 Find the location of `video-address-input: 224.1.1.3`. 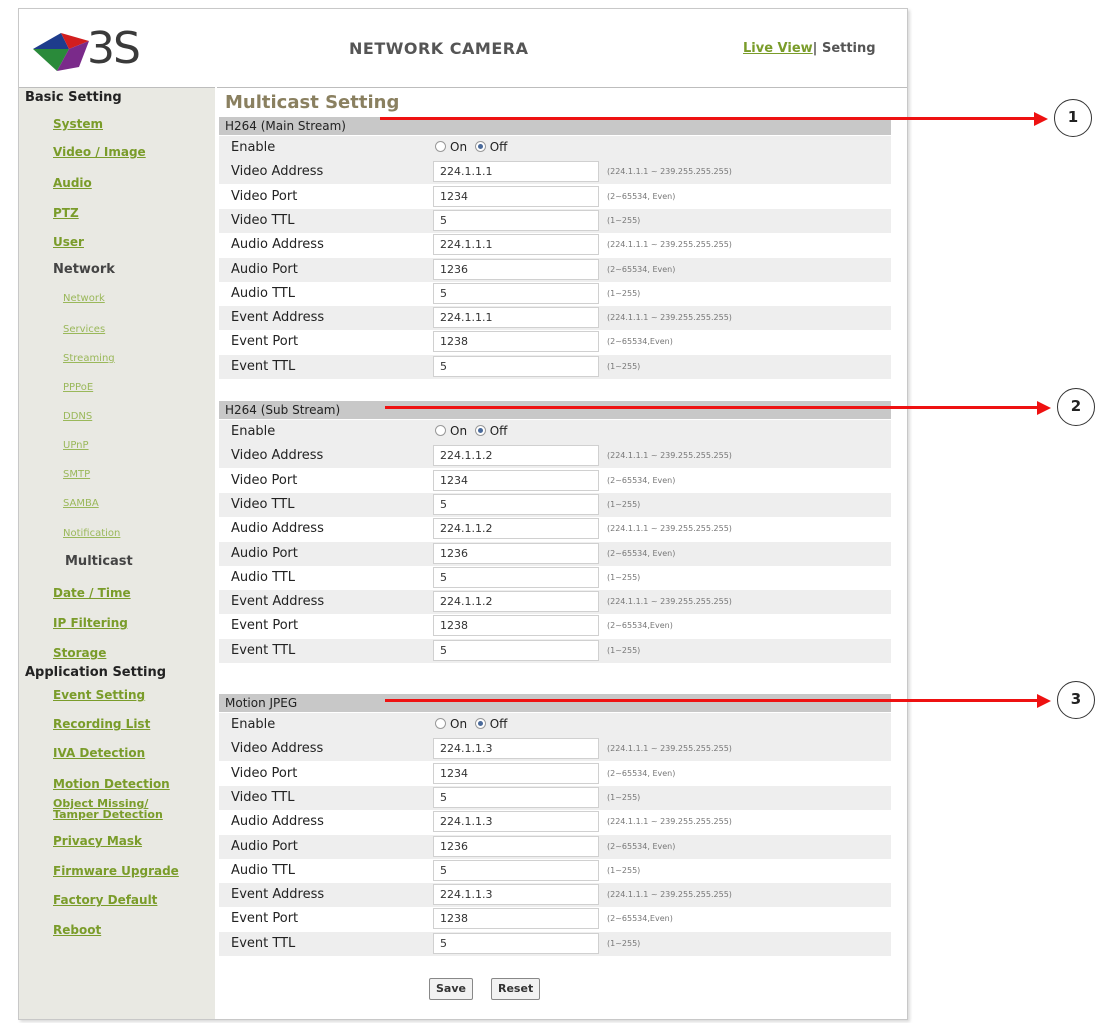

video-address-input: 224.1.1.3 is located at coordinates (516, 749).